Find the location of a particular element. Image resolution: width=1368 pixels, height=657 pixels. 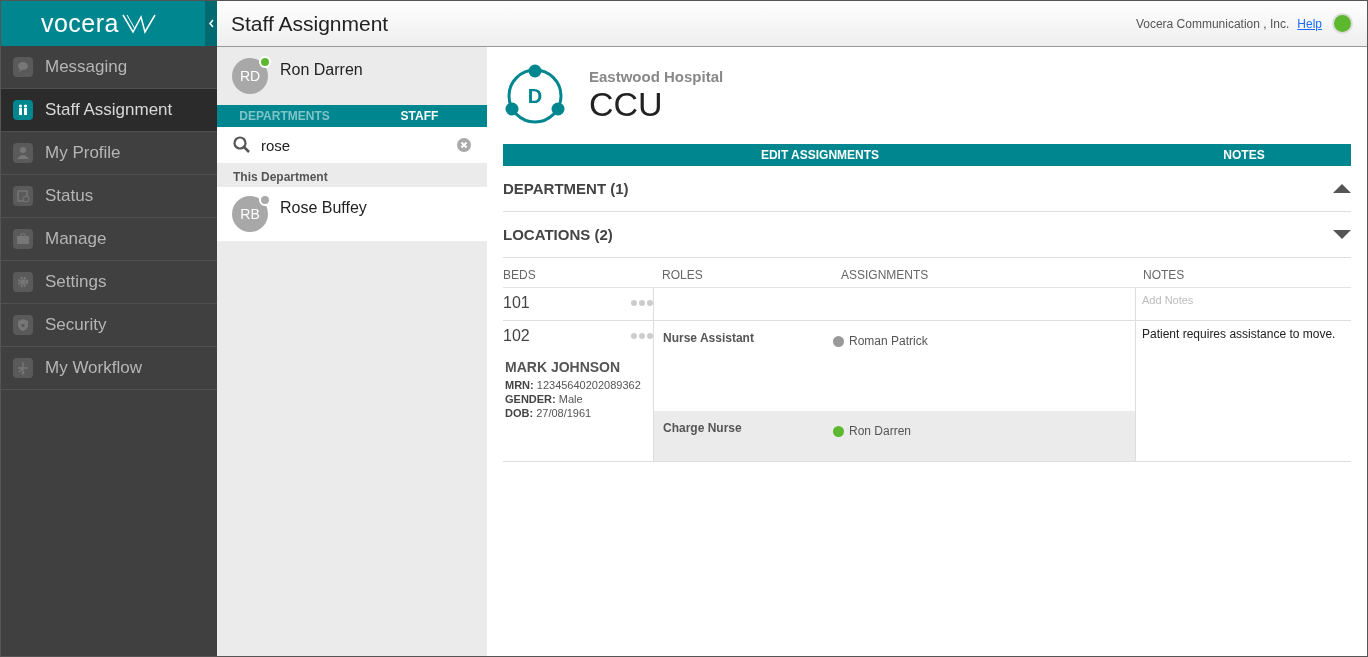

section-title: LOCATIONS (2) is located at coordinates (558, 234).